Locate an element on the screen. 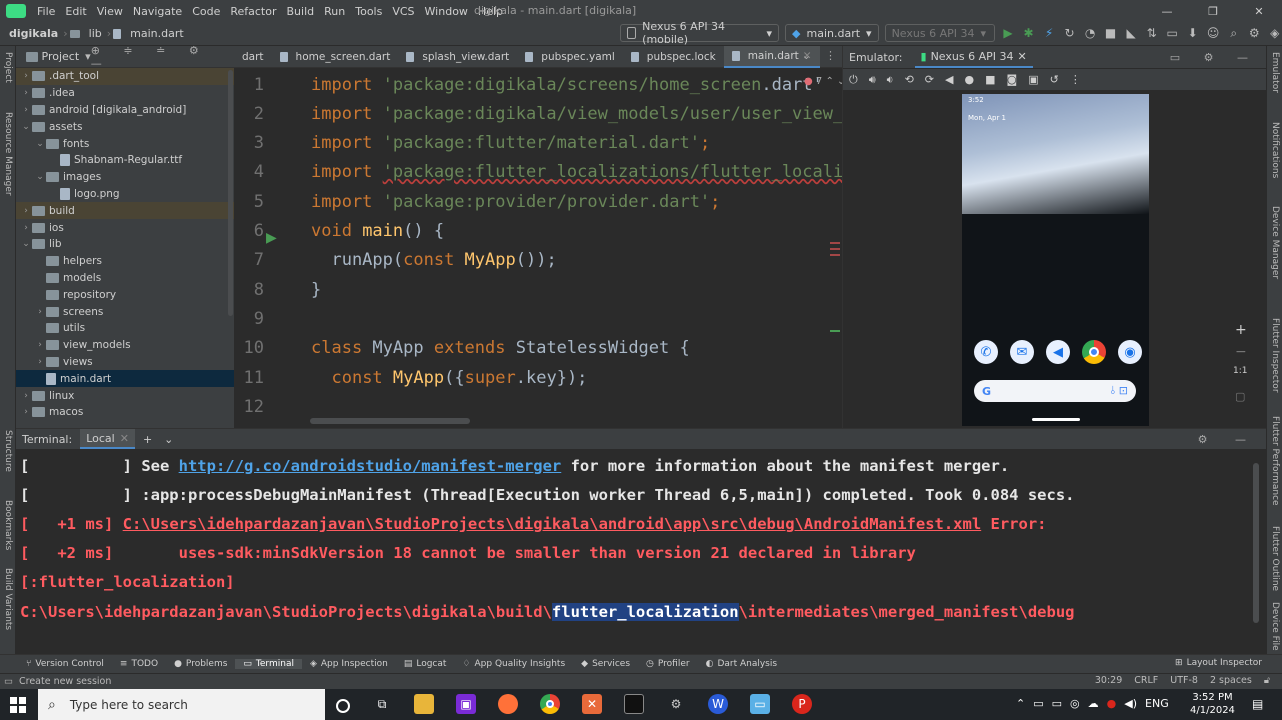 This screenshot has height=720, width=1282. rotate-right-icon: ⟳ is located at coordinates (929, 79).